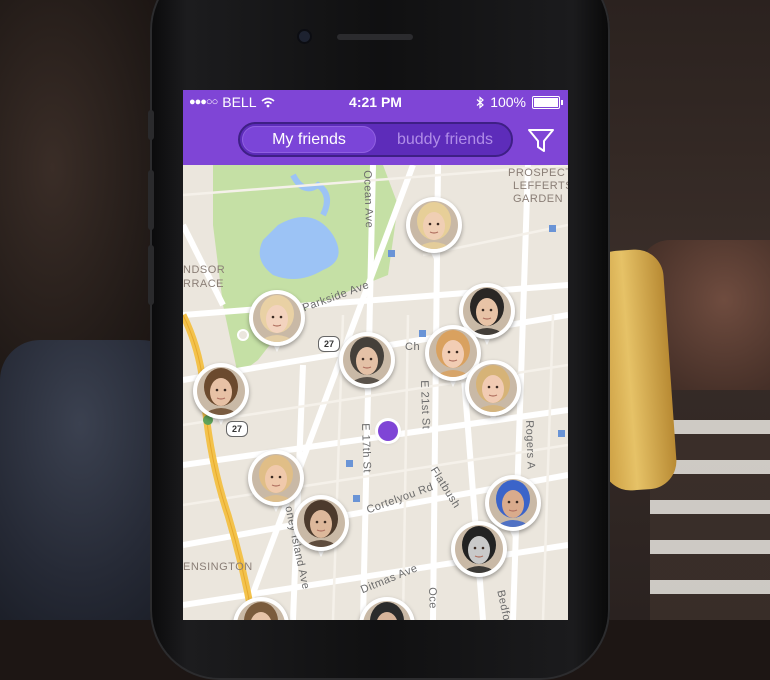  I want to click on friend-pin-friend-hipster, so click(321, 528).